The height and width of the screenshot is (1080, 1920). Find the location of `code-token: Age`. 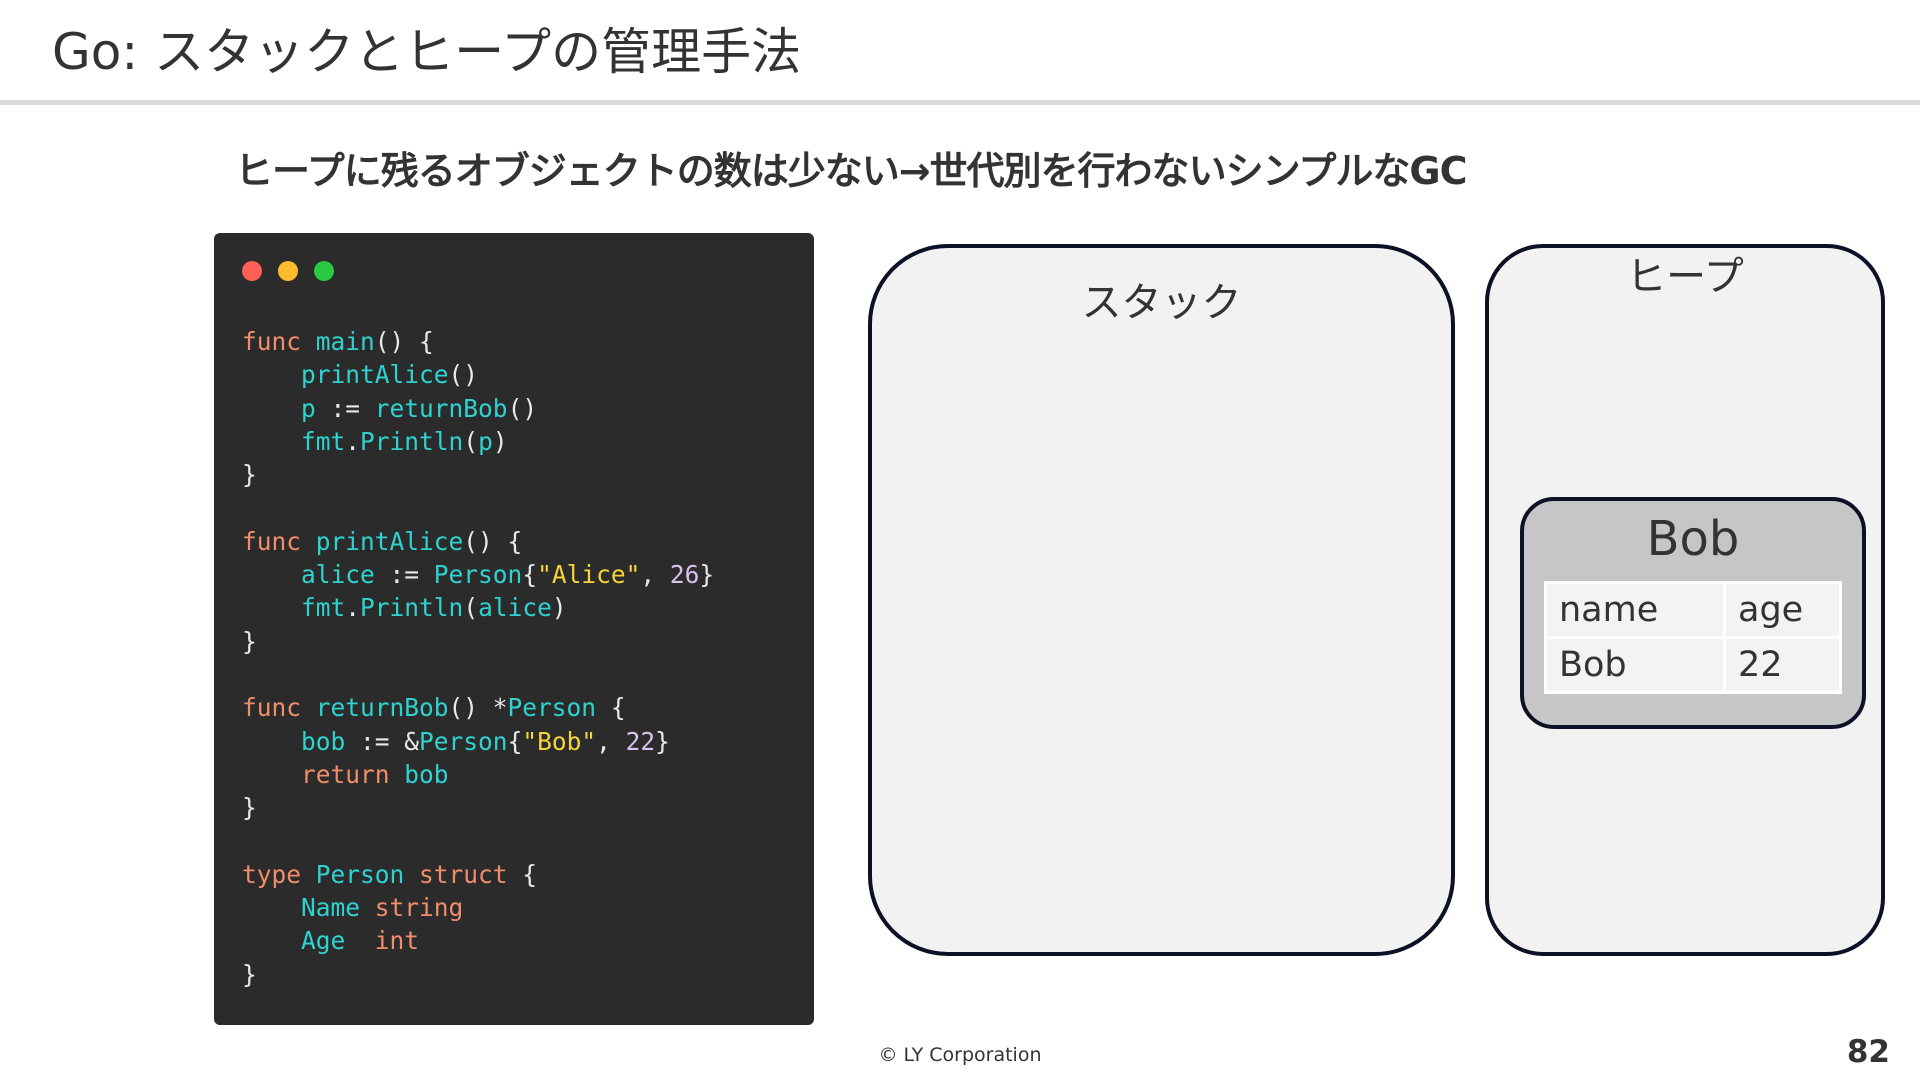

code-token: Age is located at coordinates (338, 941).